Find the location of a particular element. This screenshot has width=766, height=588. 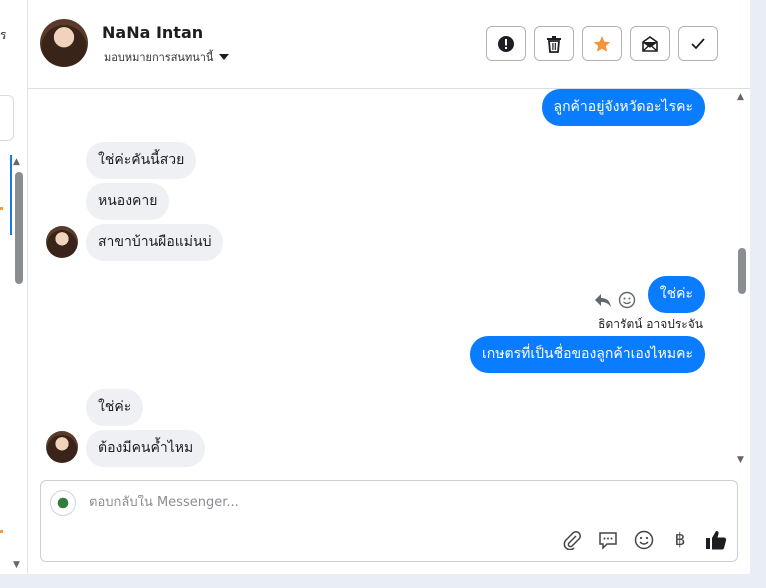

payment-button: ฿ is located at coordinates (680, 540).